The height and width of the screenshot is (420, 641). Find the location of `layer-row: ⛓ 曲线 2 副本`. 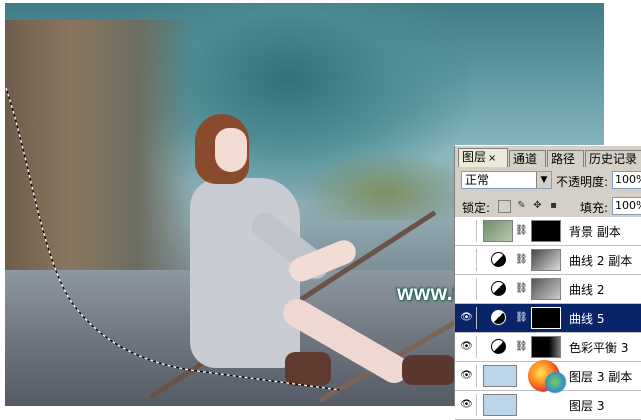

layer-row: ⛓ 曲线 2 副本 is located at coordinates (548, 260).